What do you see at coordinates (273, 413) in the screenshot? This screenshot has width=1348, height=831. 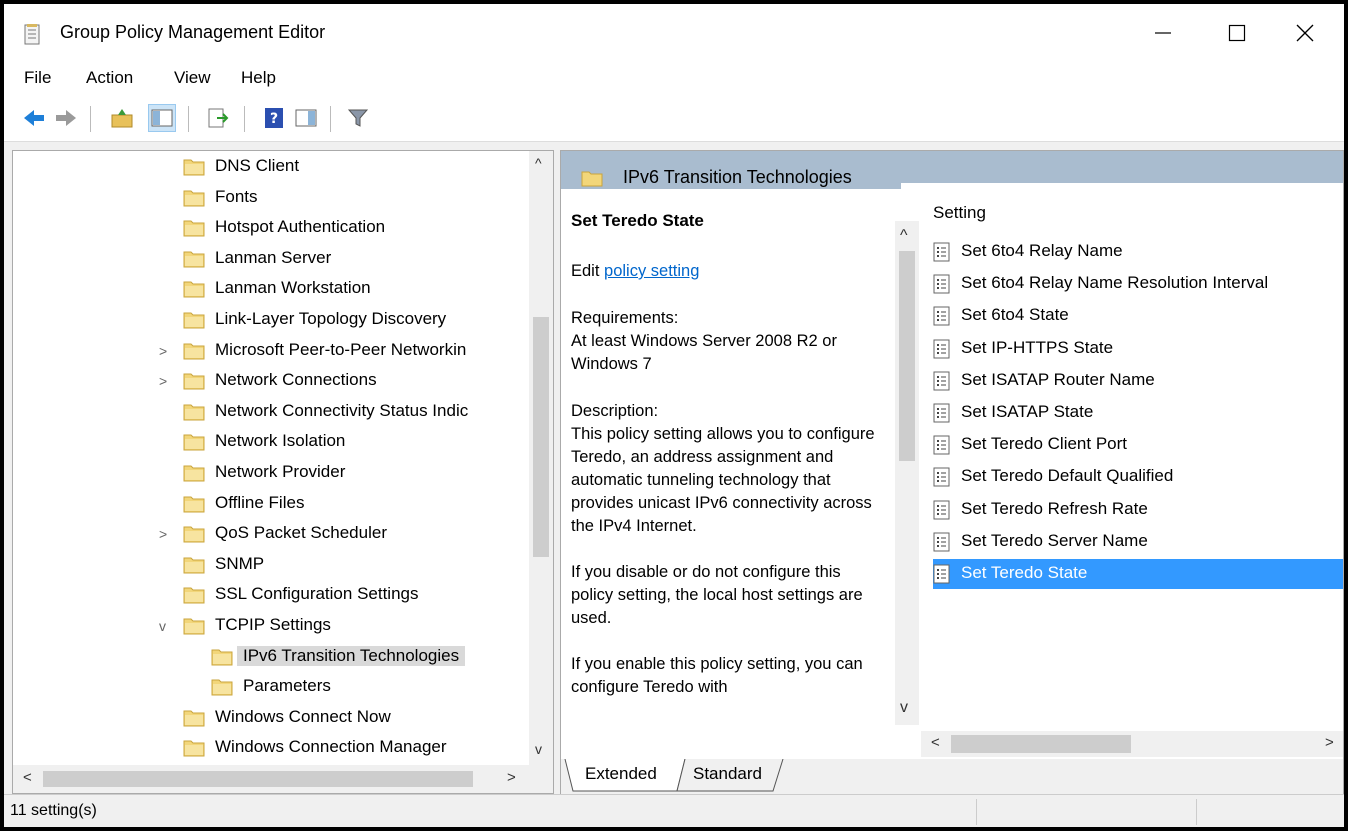 I see `tree-item: Network Connectivity Status Indic` at bounding box center [273, 413].